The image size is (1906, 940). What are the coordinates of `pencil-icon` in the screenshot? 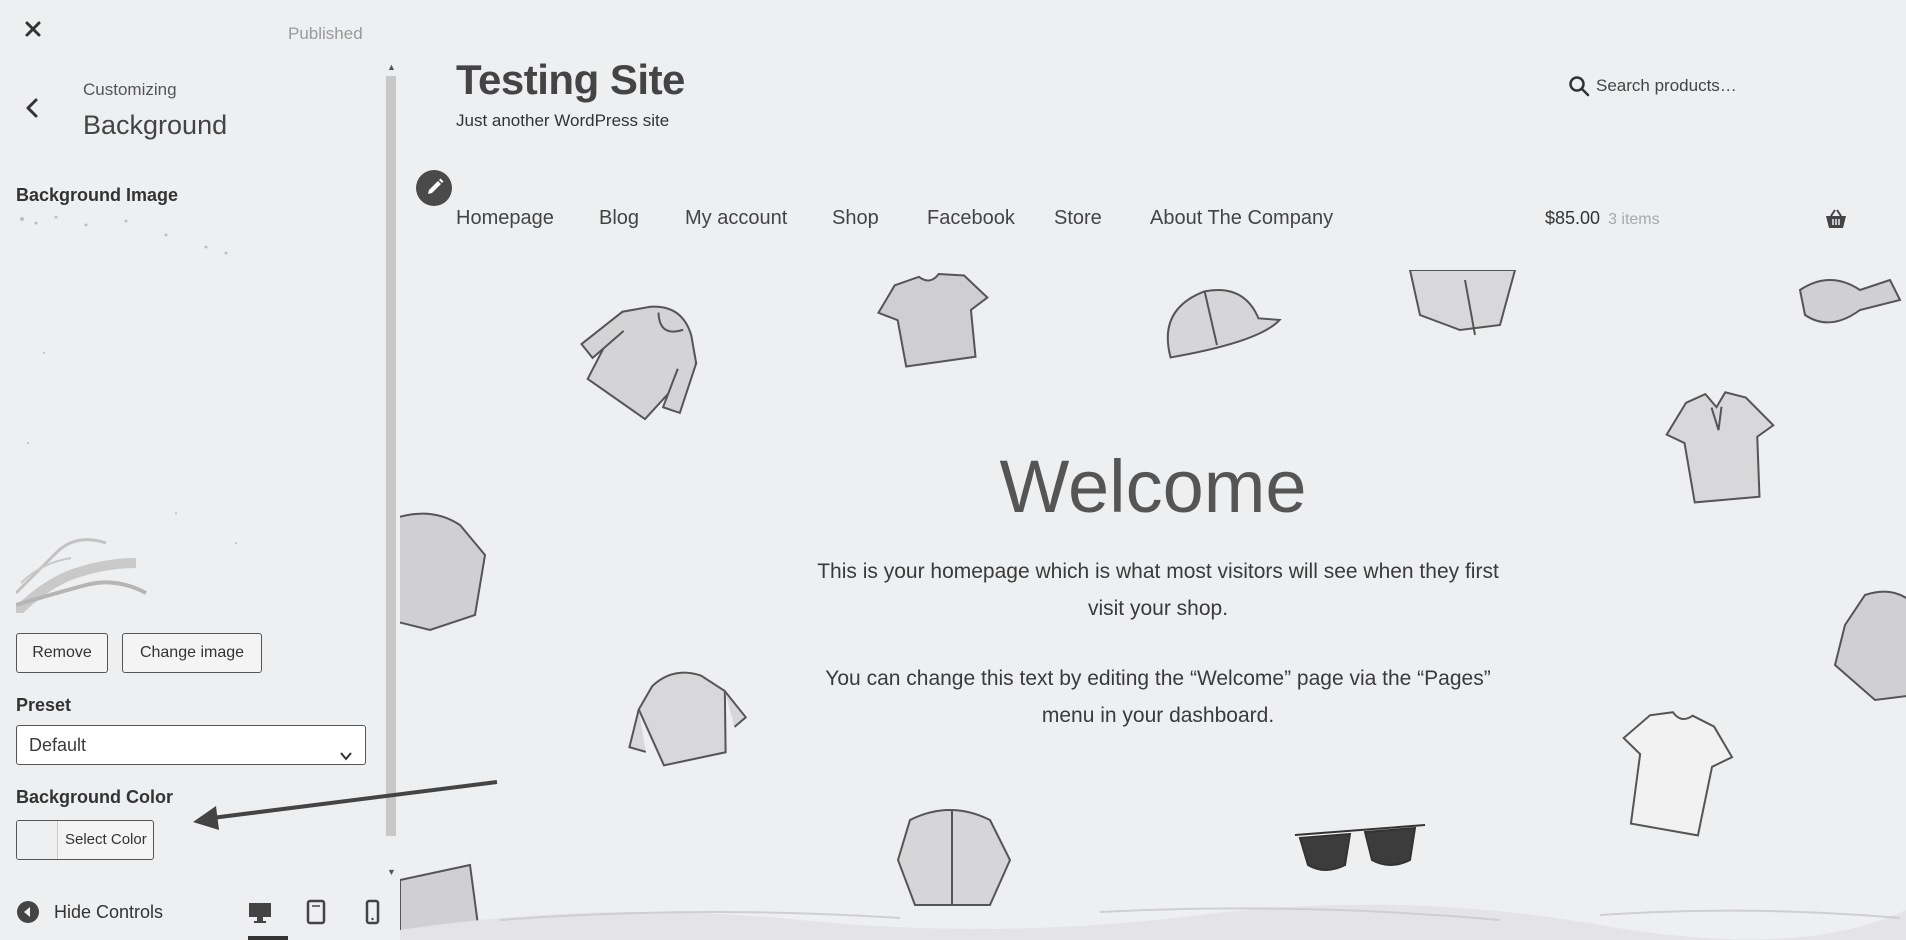 It's located at (434, 188).